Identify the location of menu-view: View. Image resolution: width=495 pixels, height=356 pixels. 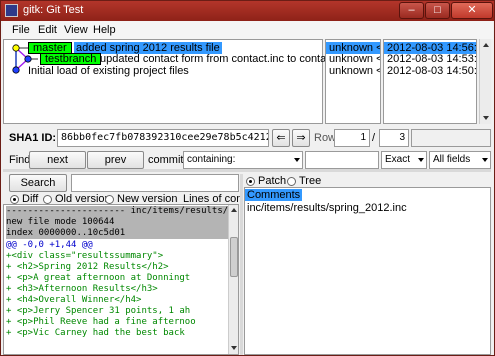
(76, 30).